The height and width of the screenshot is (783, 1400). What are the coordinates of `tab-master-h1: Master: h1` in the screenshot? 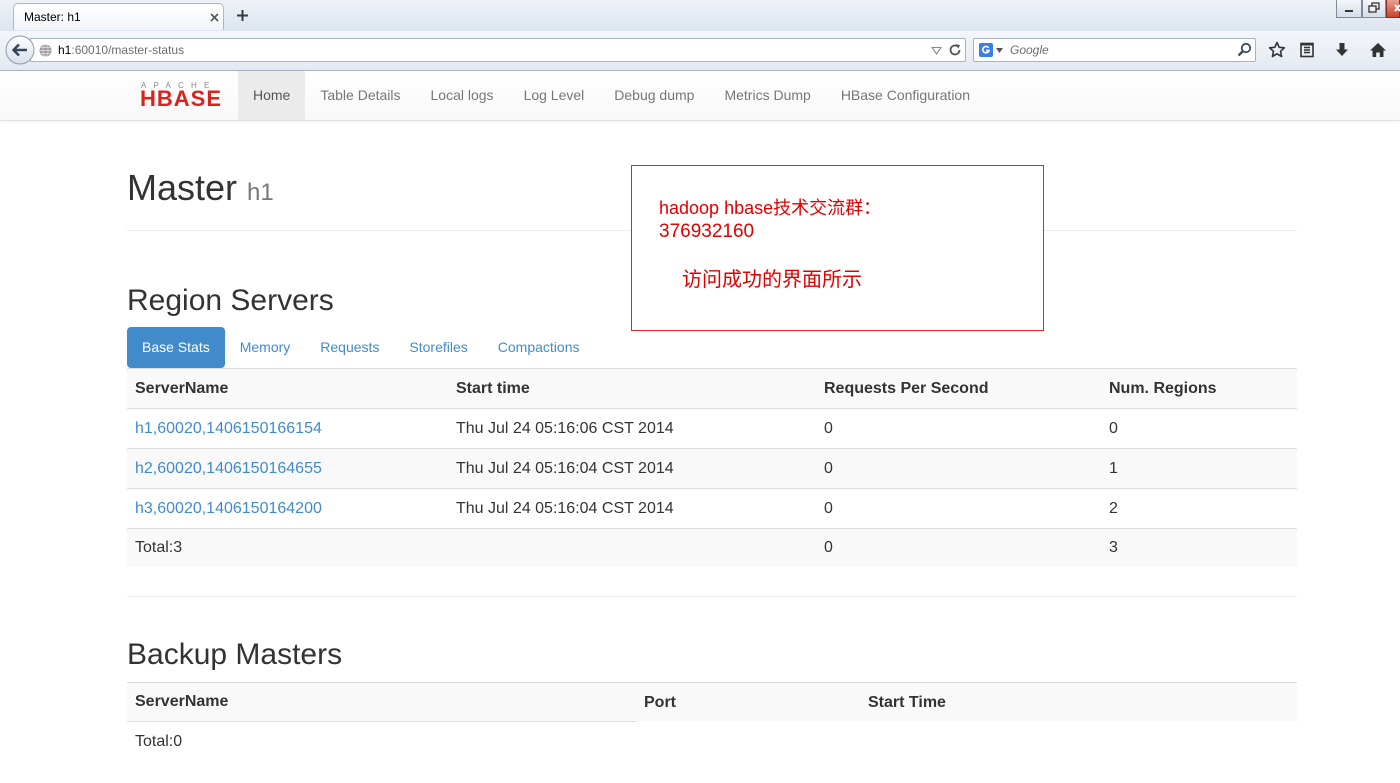 It's located at (118, 16).